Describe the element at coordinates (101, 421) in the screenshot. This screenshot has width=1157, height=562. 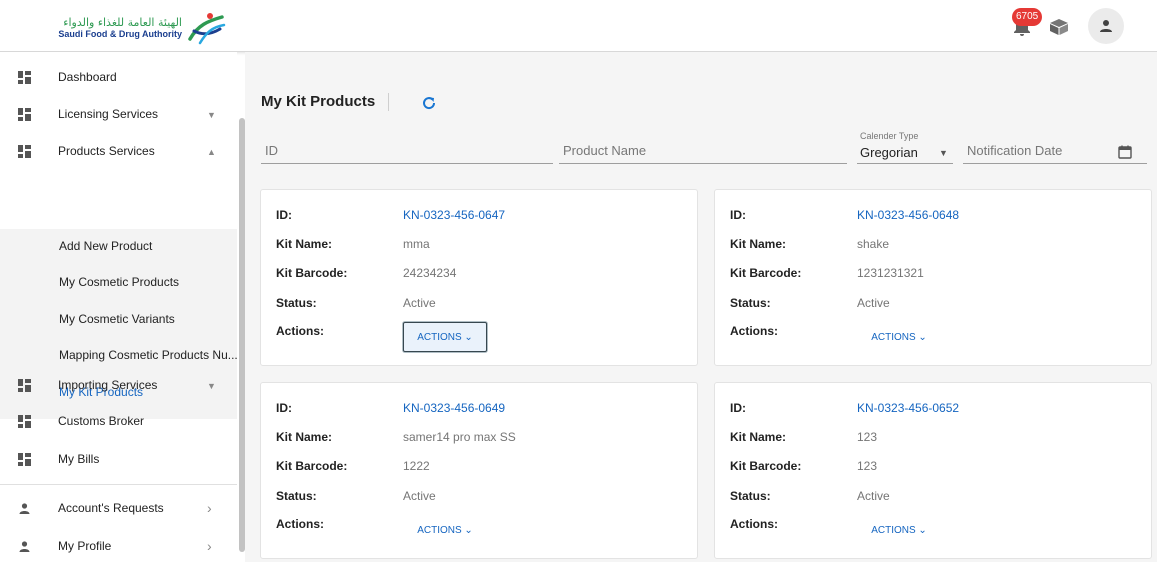
I see `sidebar-item-label: Customs Broker` at that location.